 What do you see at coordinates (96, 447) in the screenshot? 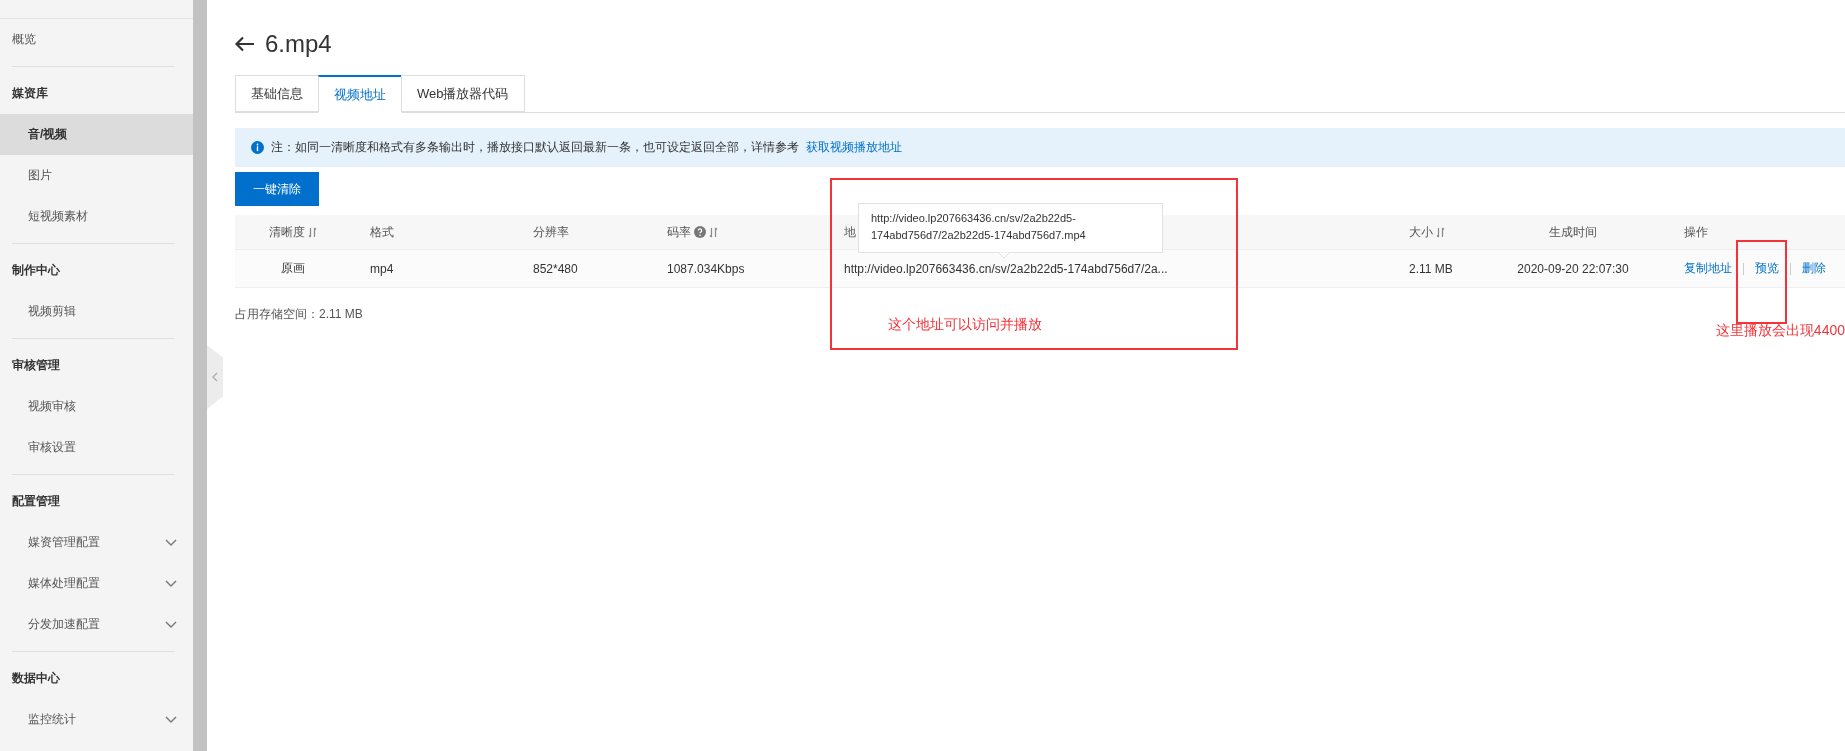
I see `sidebar-item: 审核设置` at bounding box center [96, 447].